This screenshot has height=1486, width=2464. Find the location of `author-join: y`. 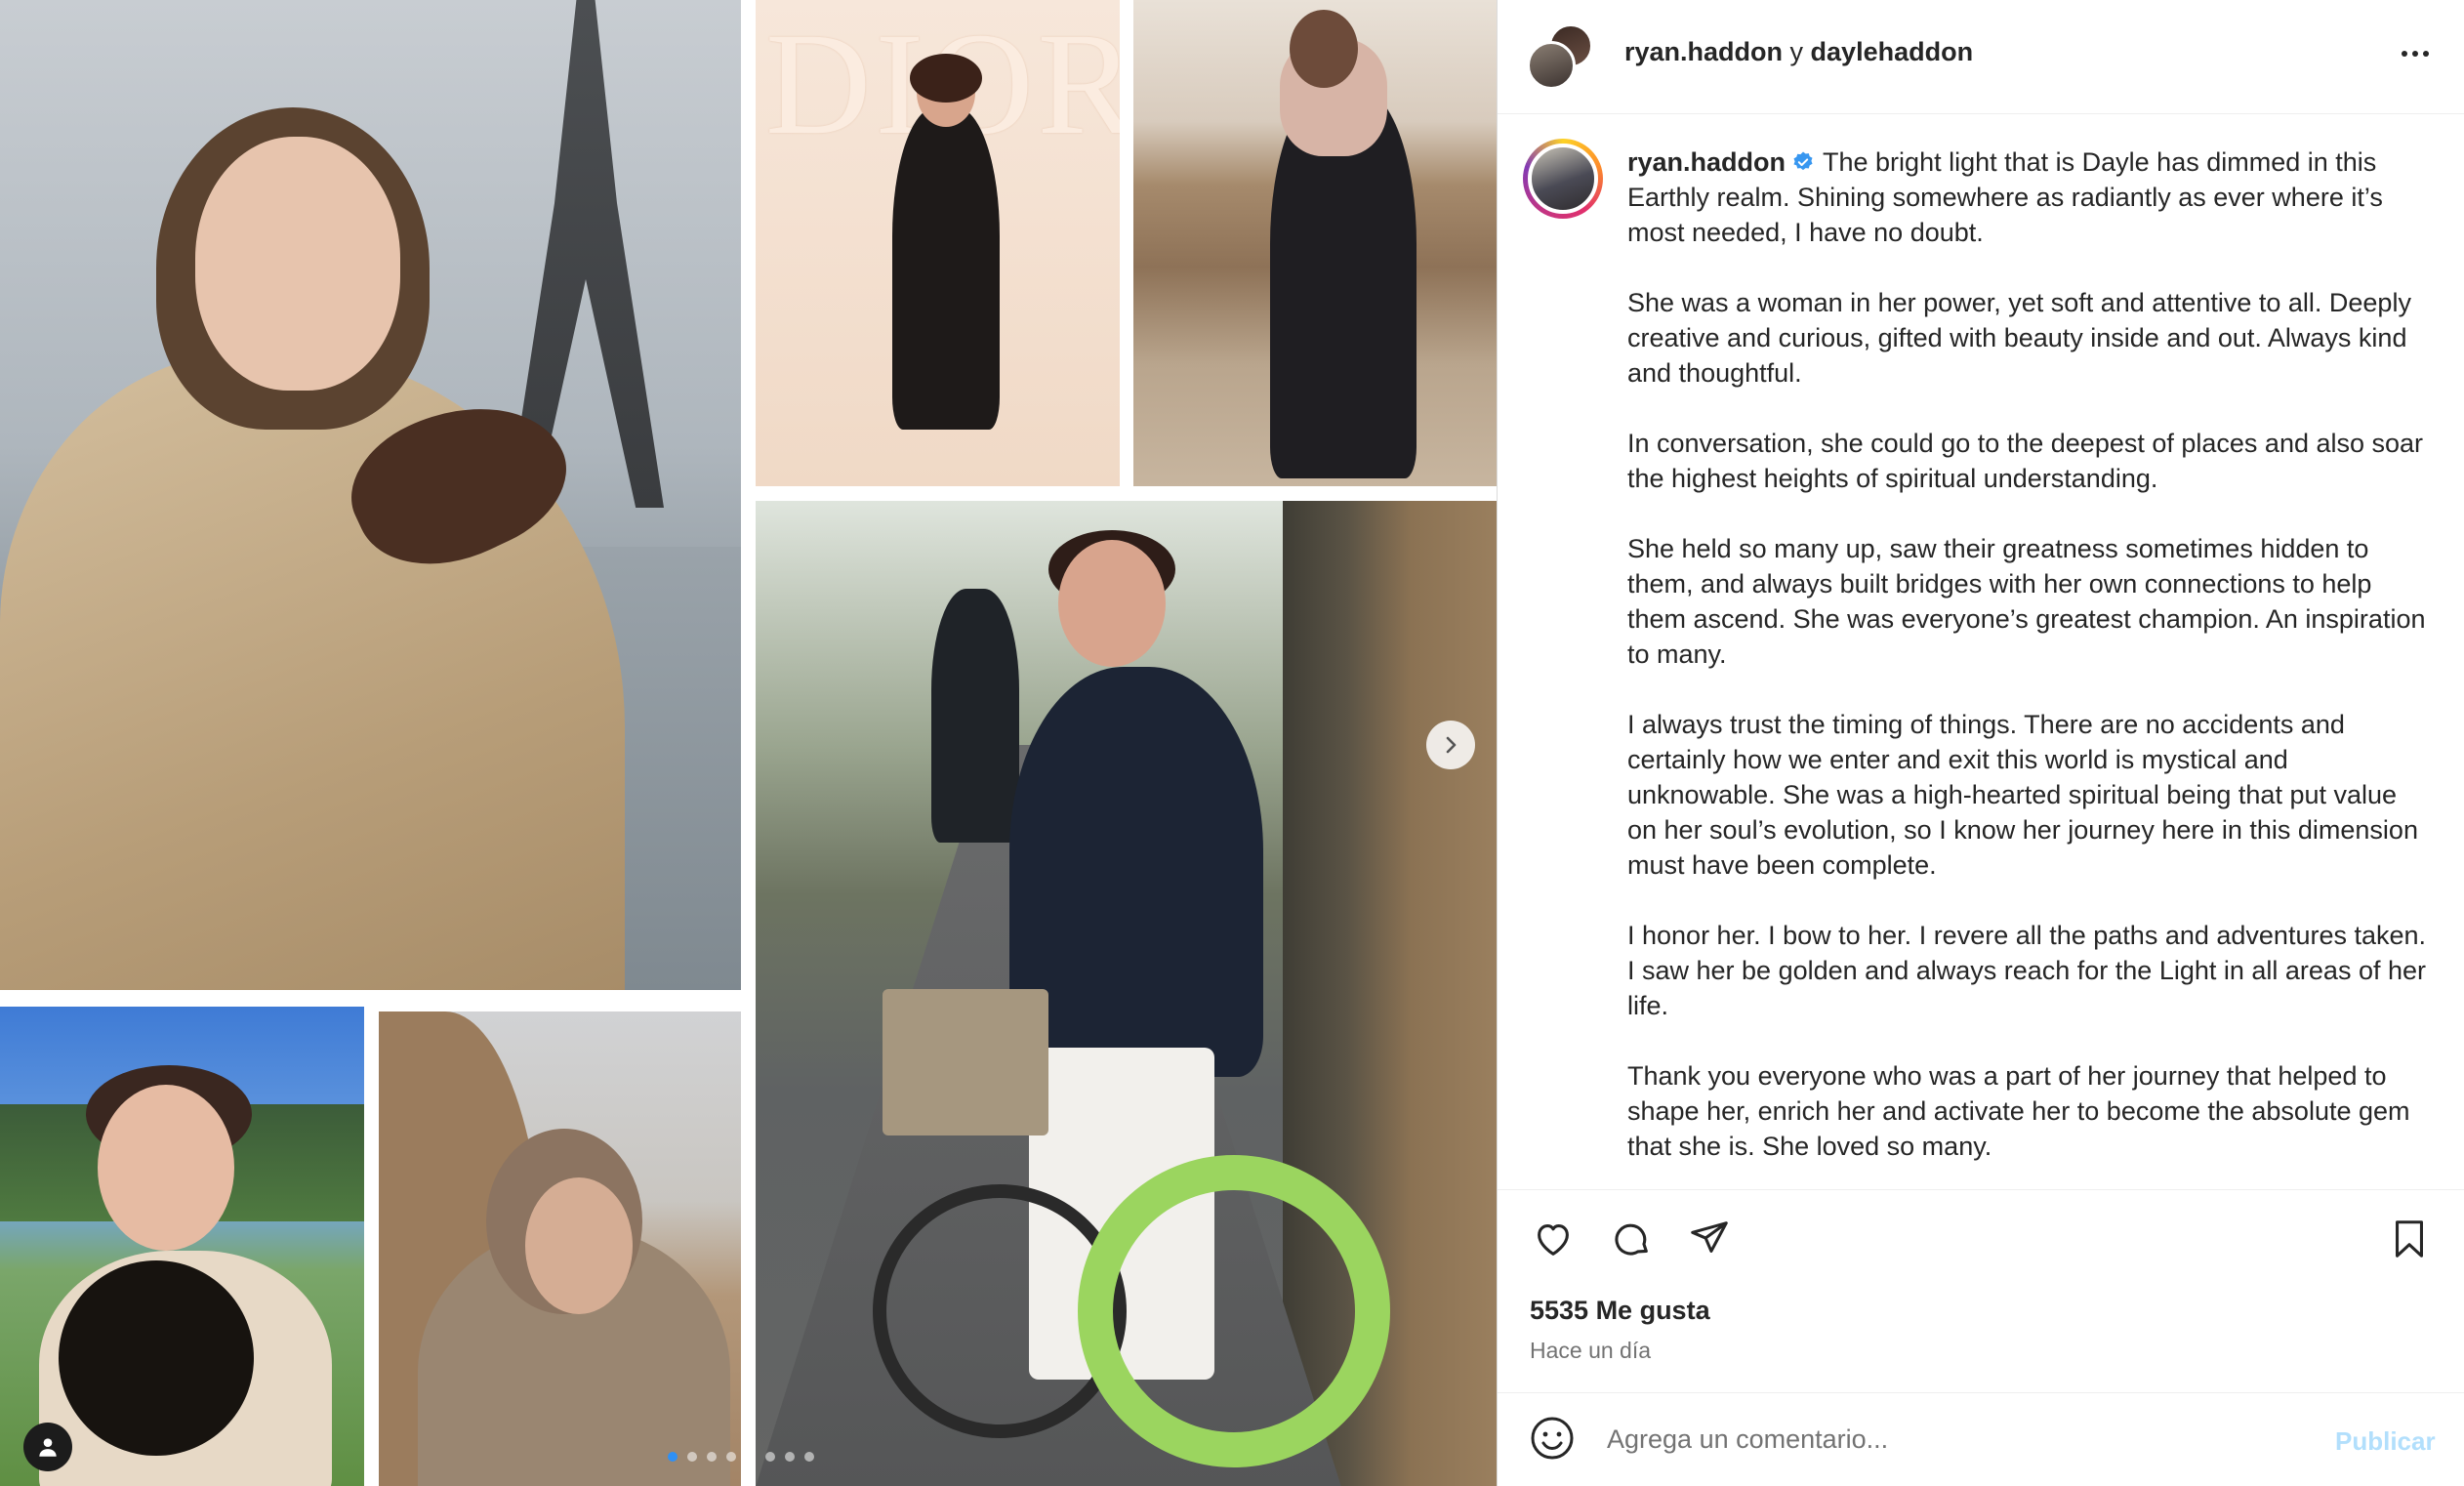

author-join: y is located at coordinates (1796, 51).